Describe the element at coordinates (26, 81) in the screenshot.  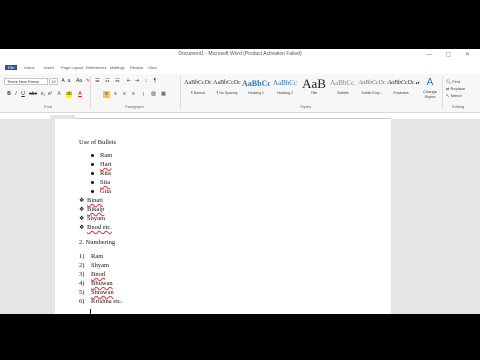
I see `font-name-box: Times New Roma` at that location.